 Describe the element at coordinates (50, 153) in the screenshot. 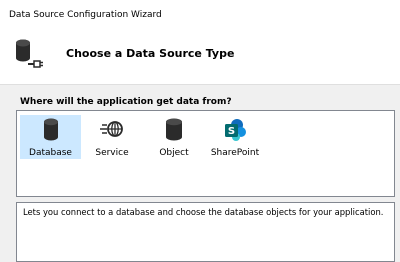

I see `type-label-database: Database` at that location.